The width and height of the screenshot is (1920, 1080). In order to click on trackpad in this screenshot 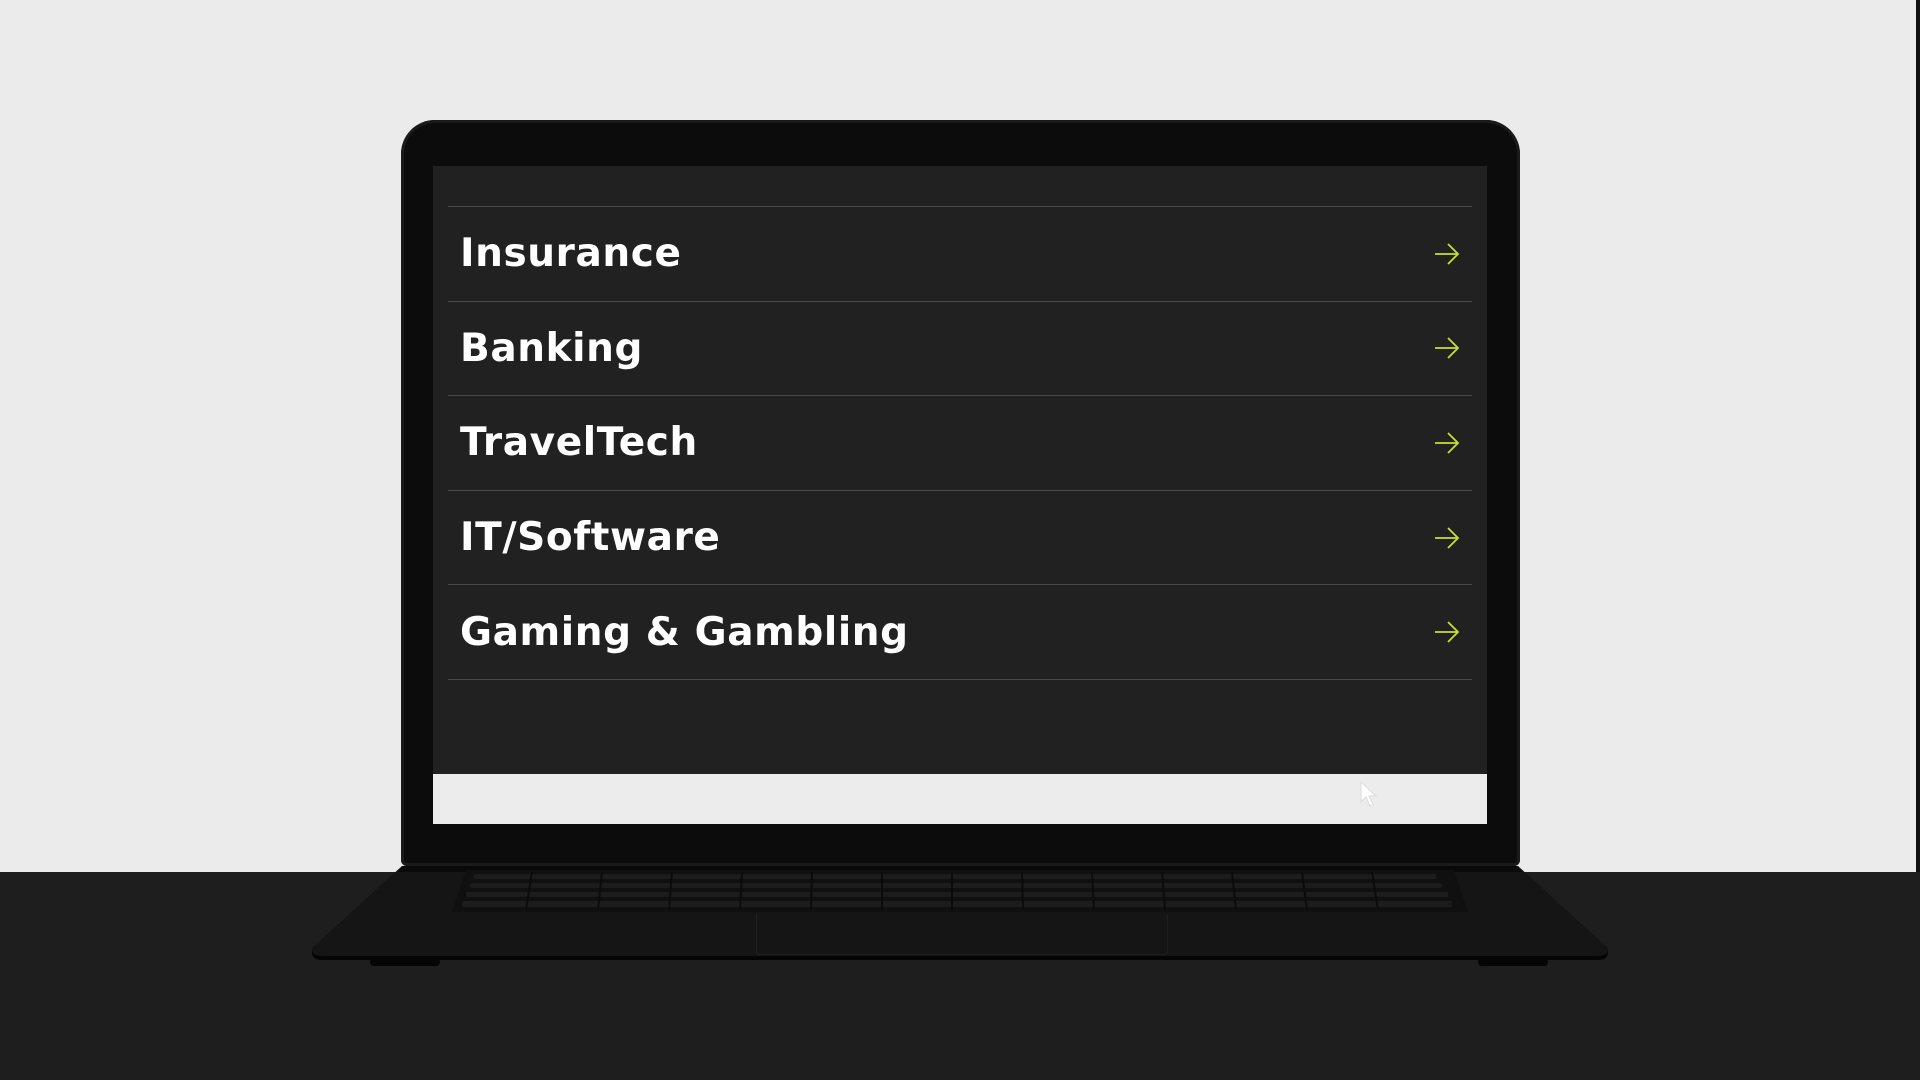, I will do `click(962, 934)`.